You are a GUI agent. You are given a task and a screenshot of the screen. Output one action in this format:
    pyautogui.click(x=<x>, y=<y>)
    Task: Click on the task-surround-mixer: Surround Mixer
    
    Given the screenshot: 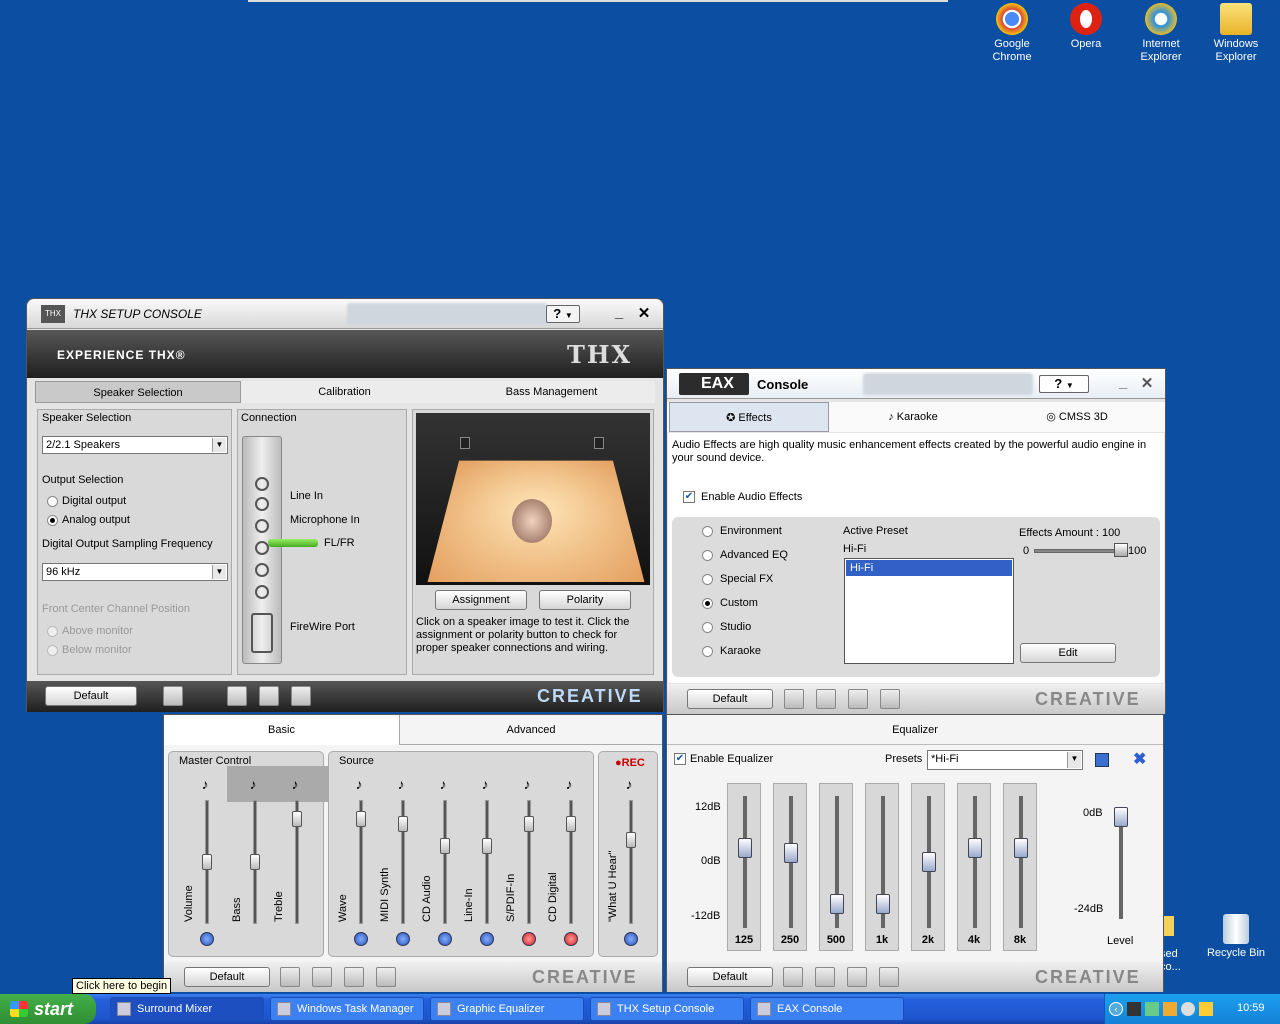 What is the action you would take?
    pyautogui.click(x=187, y=1009)
    